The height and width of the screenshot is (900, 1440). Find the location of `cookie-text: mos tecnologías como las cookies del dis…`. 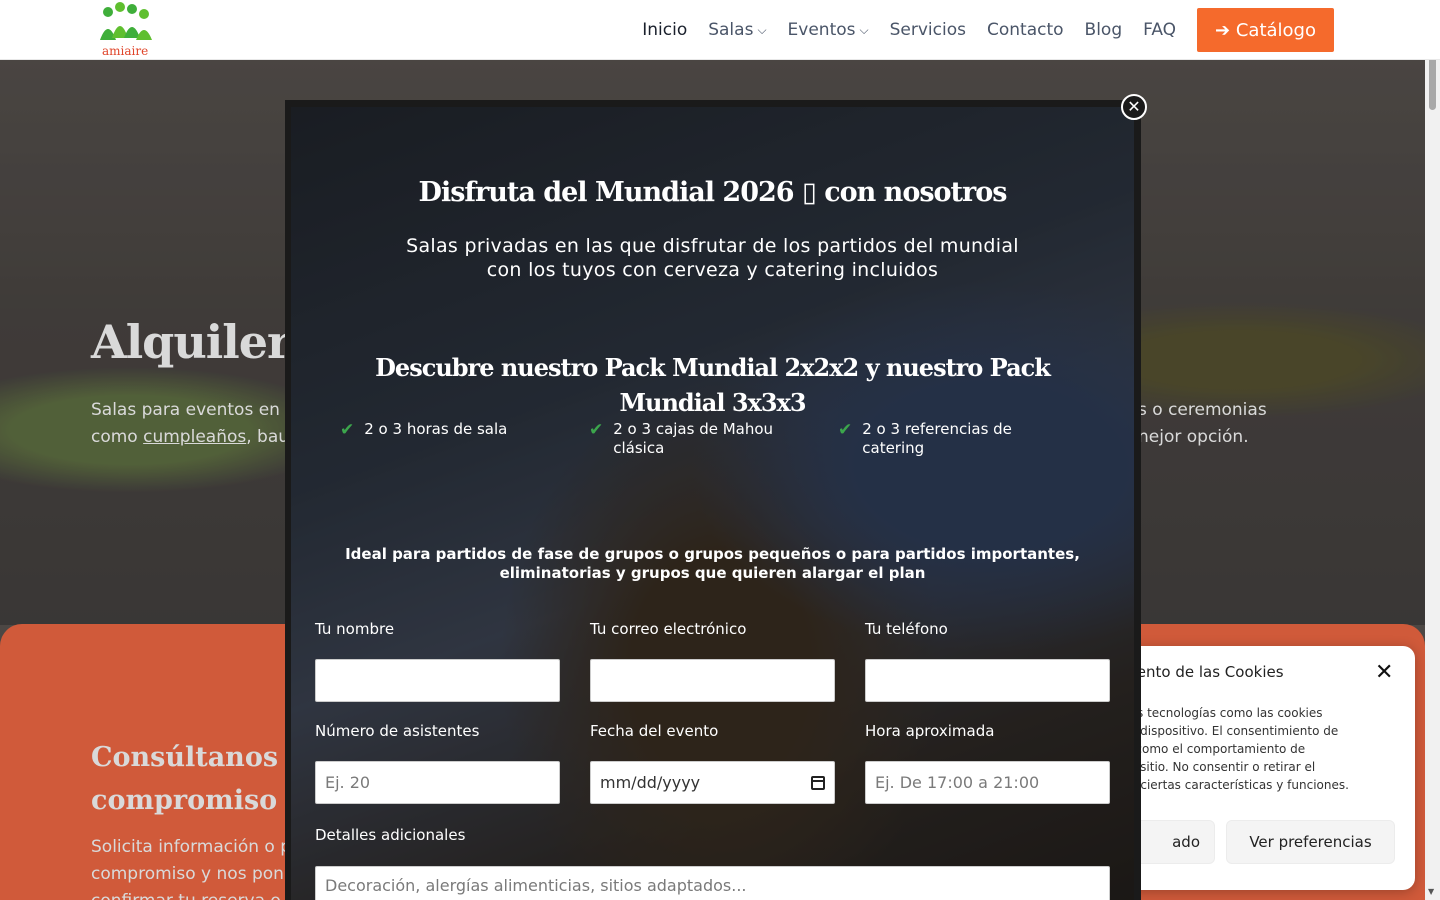

cookie-text: mos tecnologías como las cookies del dis… is located at coordinates (1260, 749).